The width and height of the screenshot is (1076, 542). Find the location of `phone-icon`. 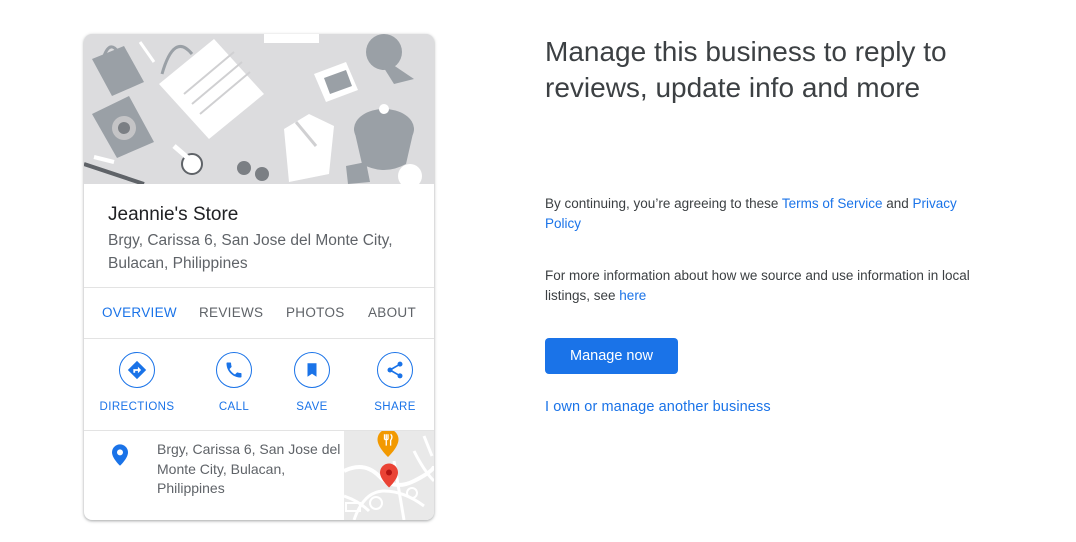

phone-icon is located at coordinates (234, 370).